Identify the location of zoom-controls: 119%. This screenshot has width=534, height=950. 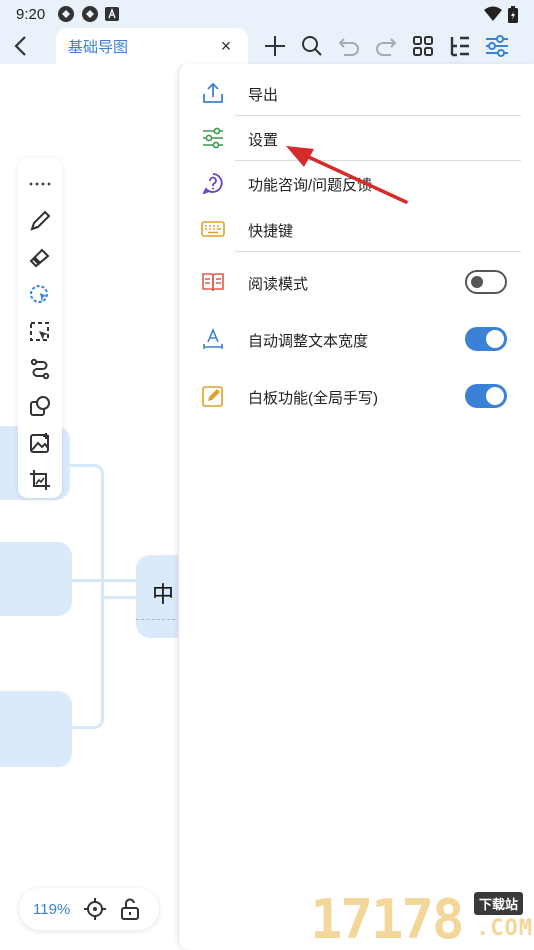
(89, 909).